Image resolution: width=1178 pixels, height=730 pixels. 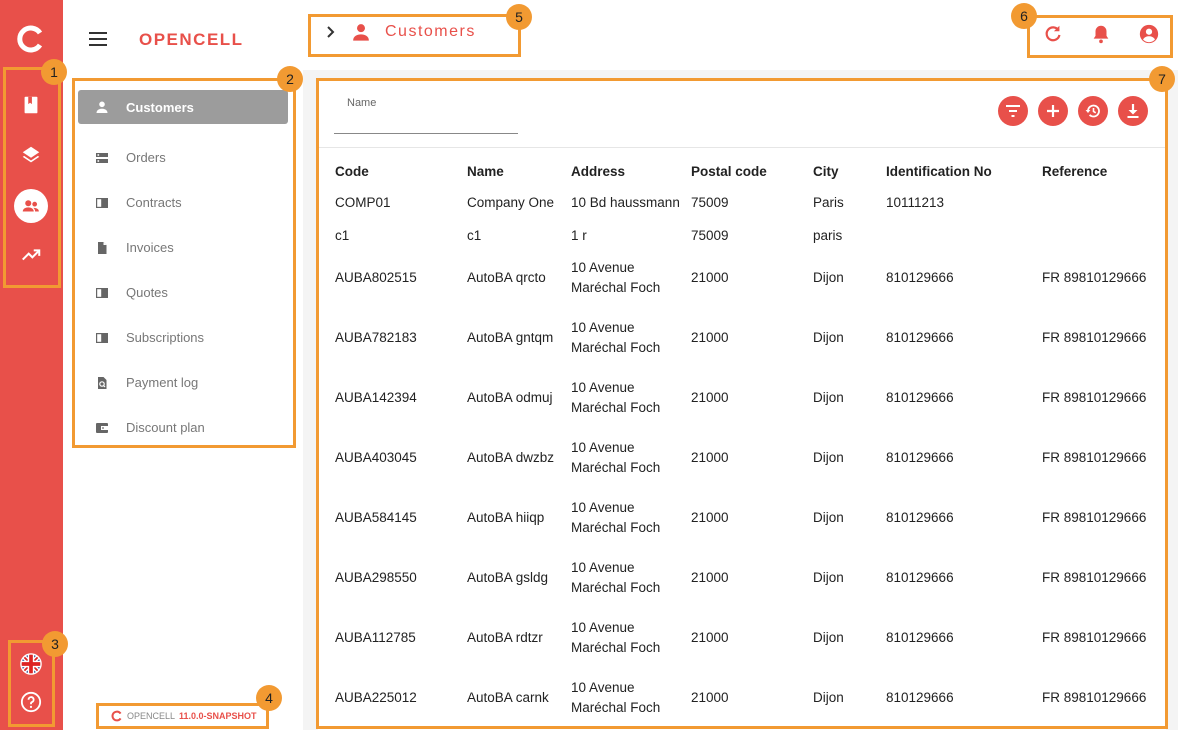 What do you see at coordinates (510, 337) in the screenshot?
I see `cell-name: AutoBA gntqm` at bounding box center [510, 337].